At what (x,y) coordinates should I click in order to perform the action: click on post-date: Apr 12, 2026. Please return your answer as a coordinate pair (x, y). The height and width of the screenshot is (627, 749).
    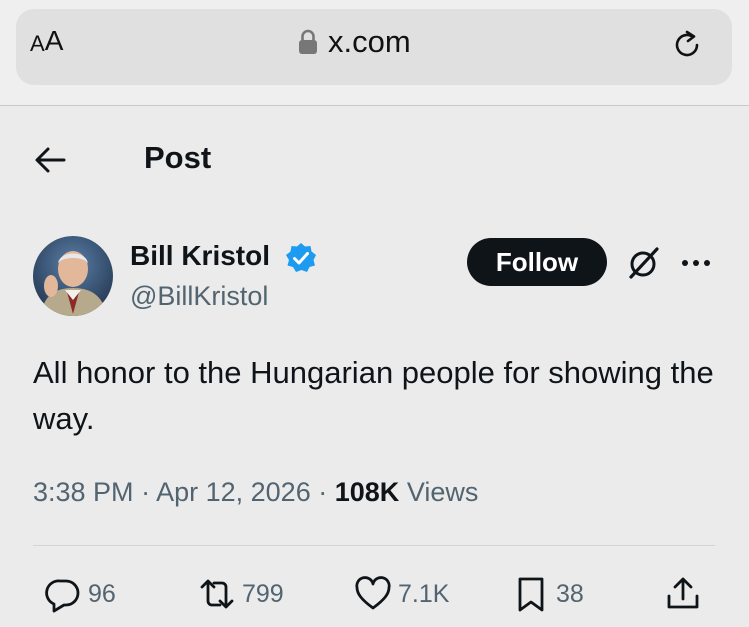
    Looking at the image, I should click on (233, 492).